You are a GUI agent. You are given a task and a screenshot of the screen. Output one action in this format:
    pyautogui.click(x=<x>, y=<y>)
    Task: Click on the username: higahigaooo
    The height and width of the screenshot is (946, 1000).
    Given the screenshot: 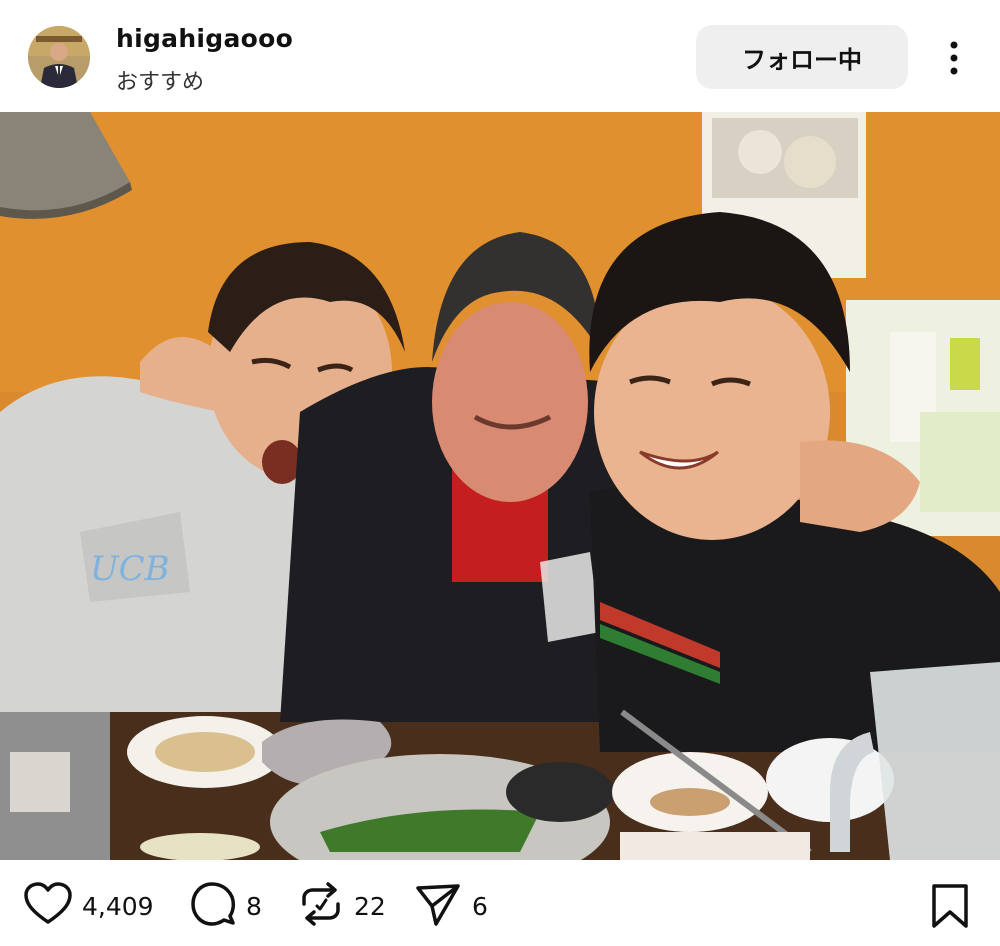 What is the action you would take?
    pyautogui.click(x=204, y=38)
    